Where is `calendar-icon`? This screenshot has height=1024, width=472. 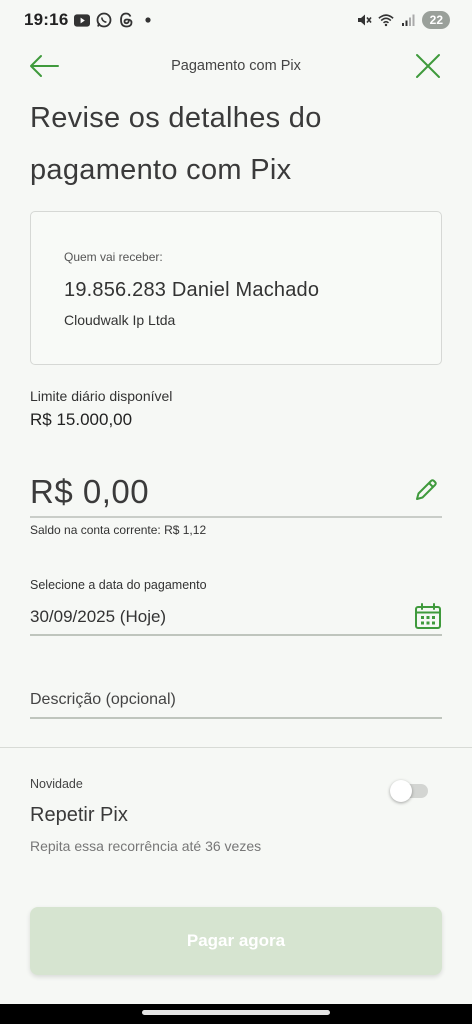 calendar-icon is located at coordinates (428, 616).